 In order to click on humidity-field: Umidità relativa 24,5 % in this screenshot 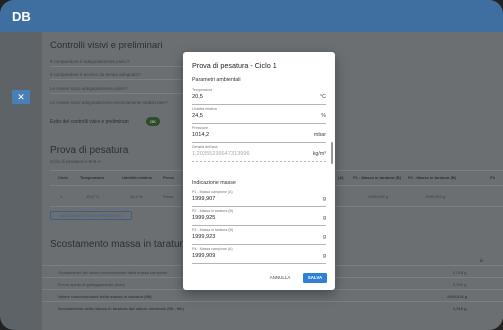, I will do `click(259, 117)`.